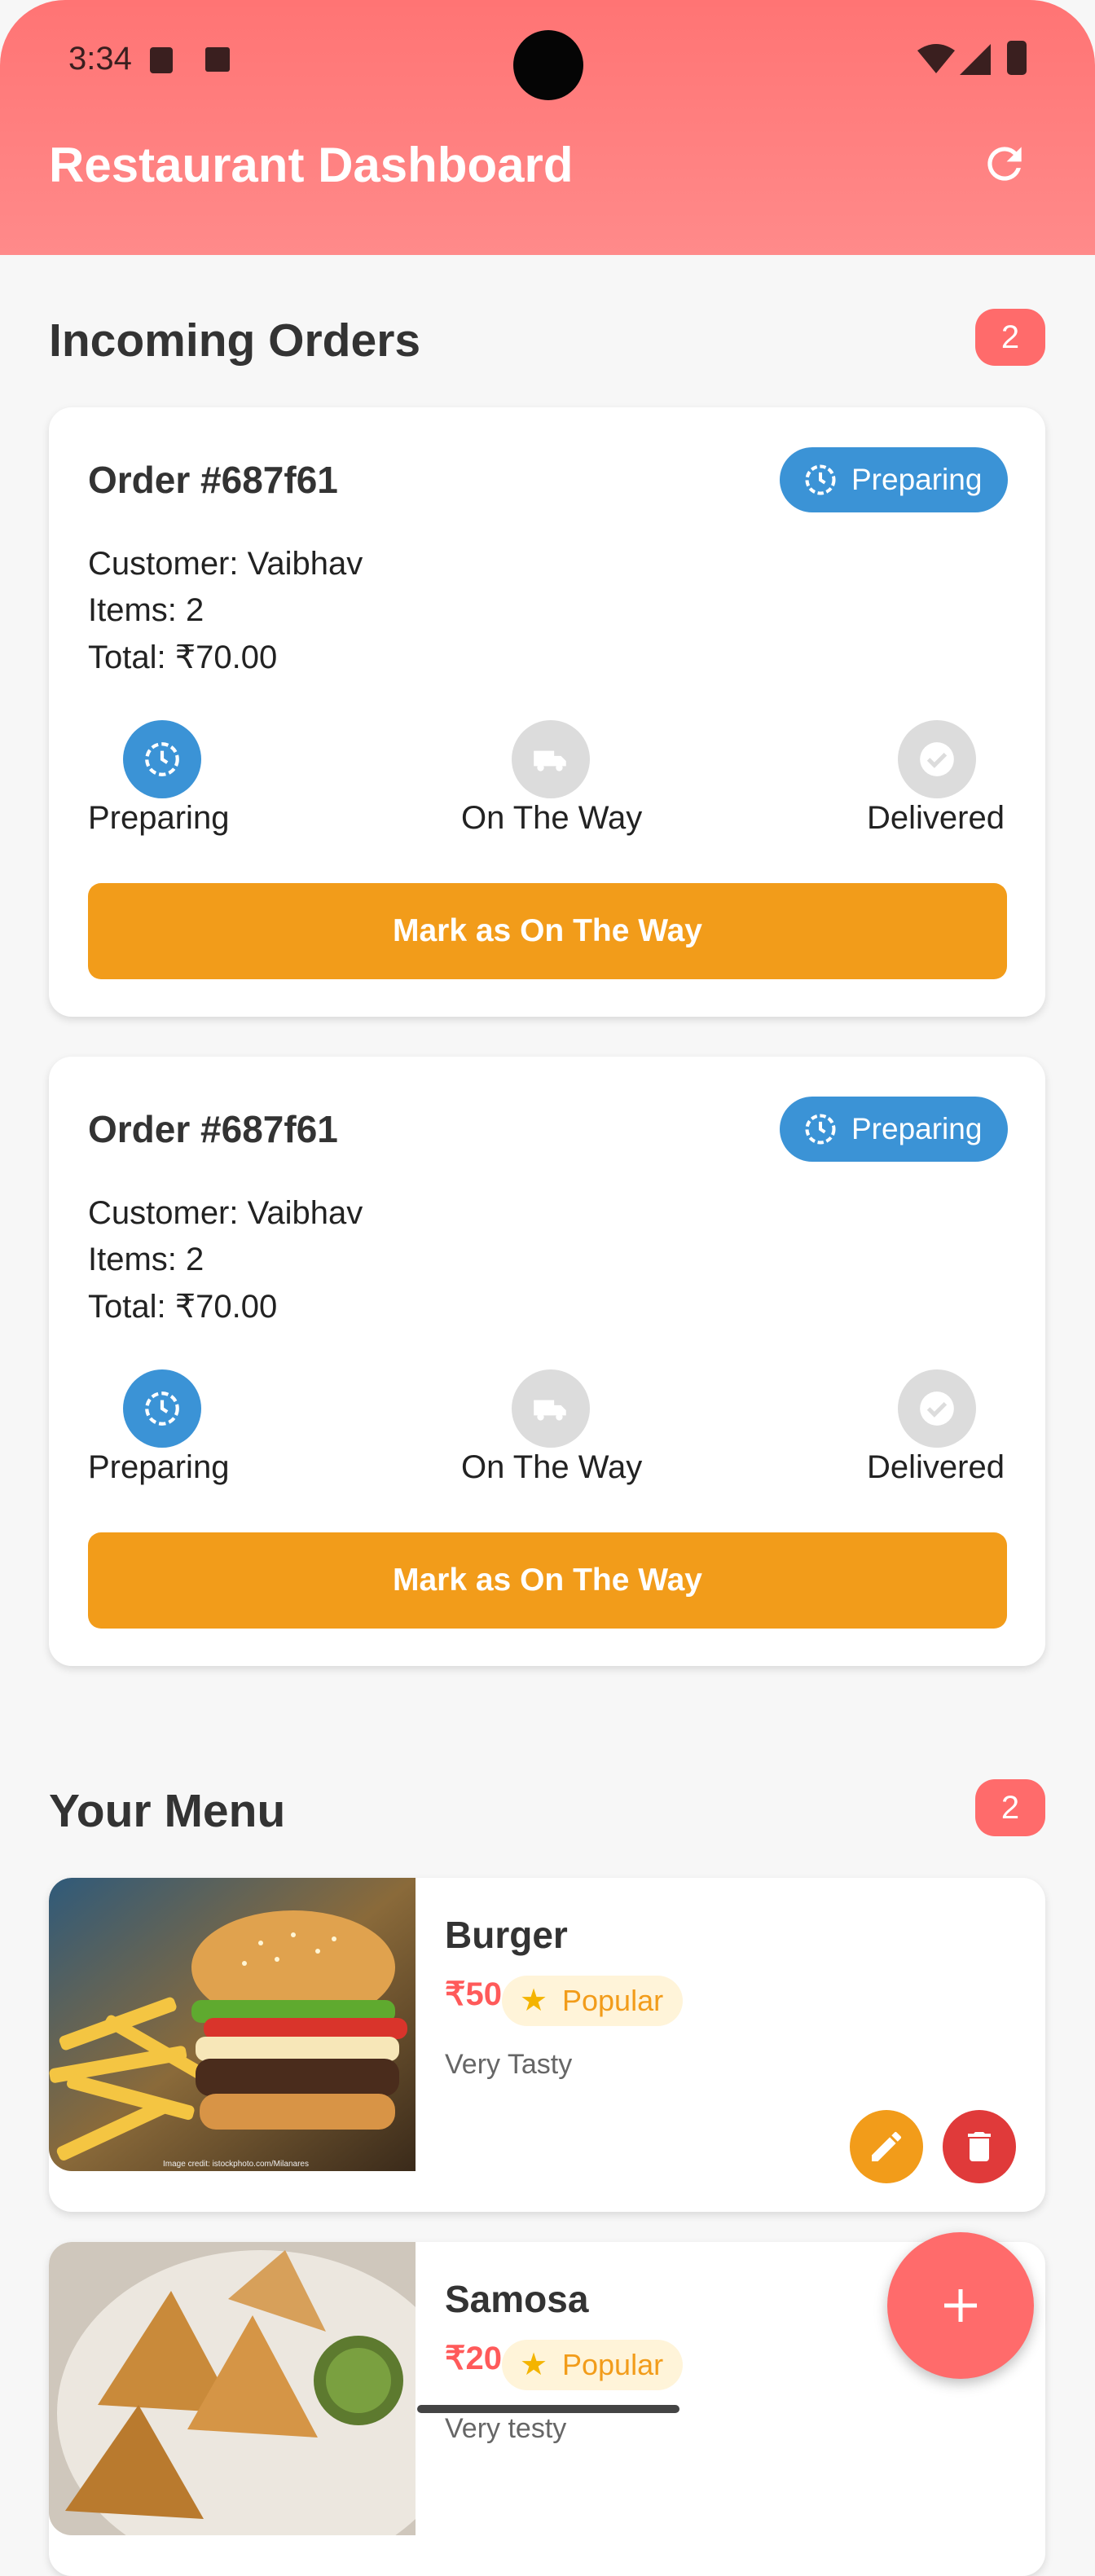 The height and width of the screenshot is (2576, 1095). I want to click on wifi-icon, so click(936, 58).